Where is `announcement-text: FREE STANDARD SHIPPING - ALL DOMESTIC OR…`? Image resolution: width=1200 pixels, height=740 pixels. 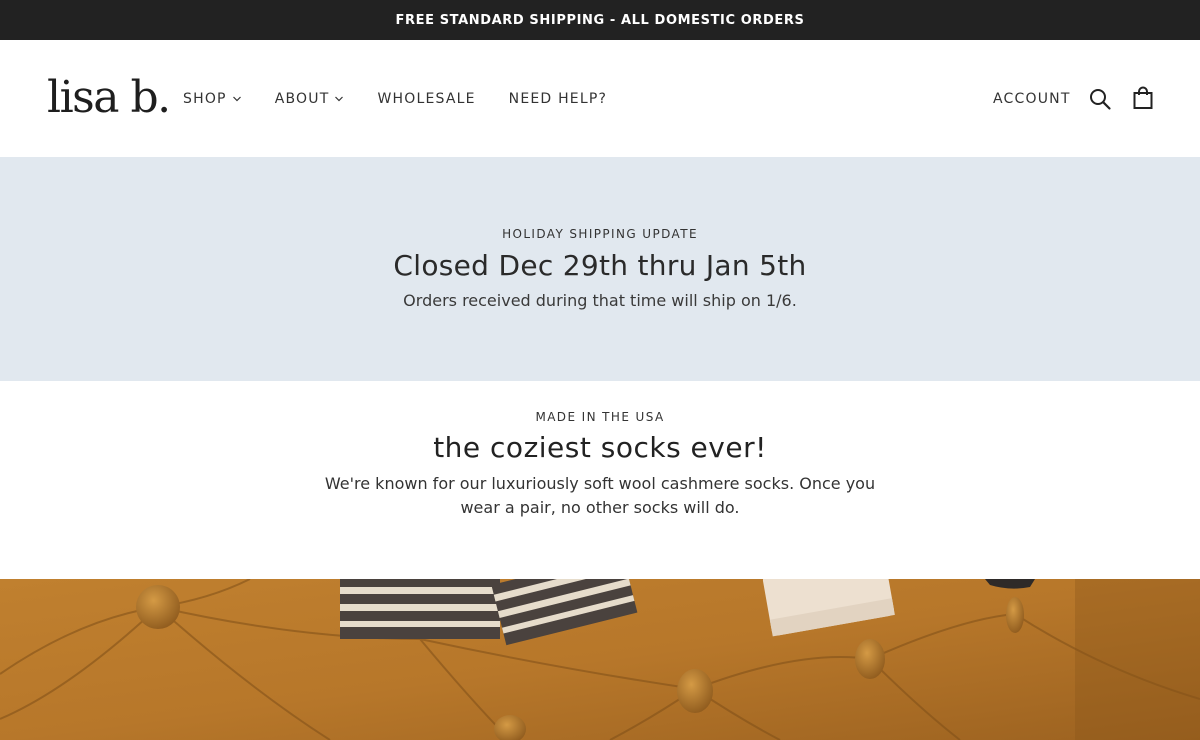
announcement-text: FREE STANDARD SHIPPING - ALL DOMESTIC OR… is located at coordinates (600, 20).